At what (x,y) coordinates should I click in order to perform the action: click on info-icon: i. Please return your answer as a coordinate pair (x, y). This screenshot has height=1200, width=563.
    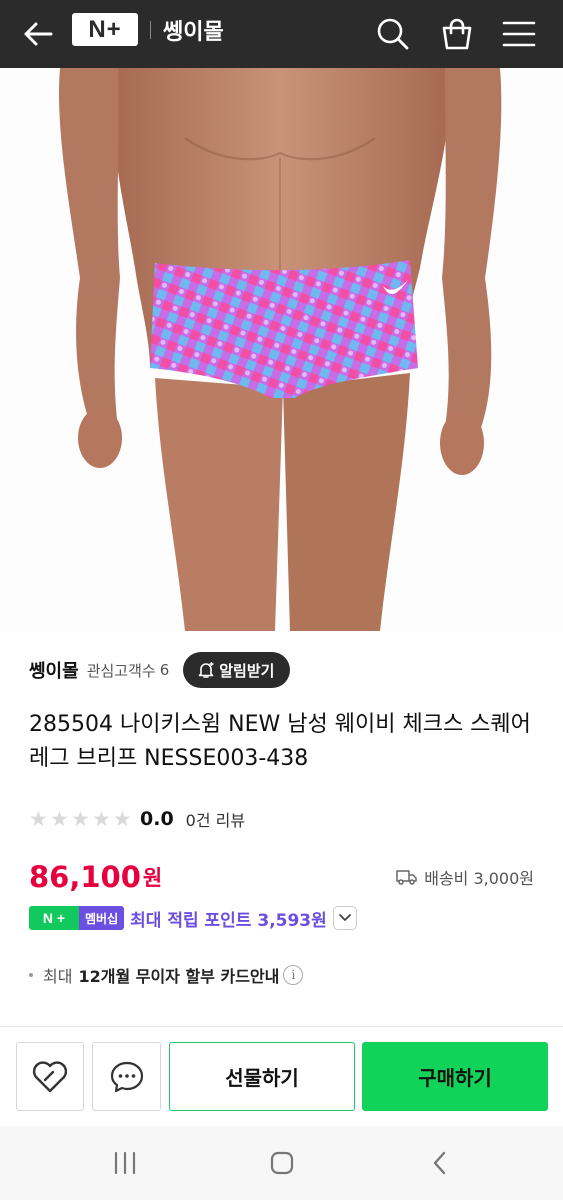
    Looking at the image, I should click on (293, 975).